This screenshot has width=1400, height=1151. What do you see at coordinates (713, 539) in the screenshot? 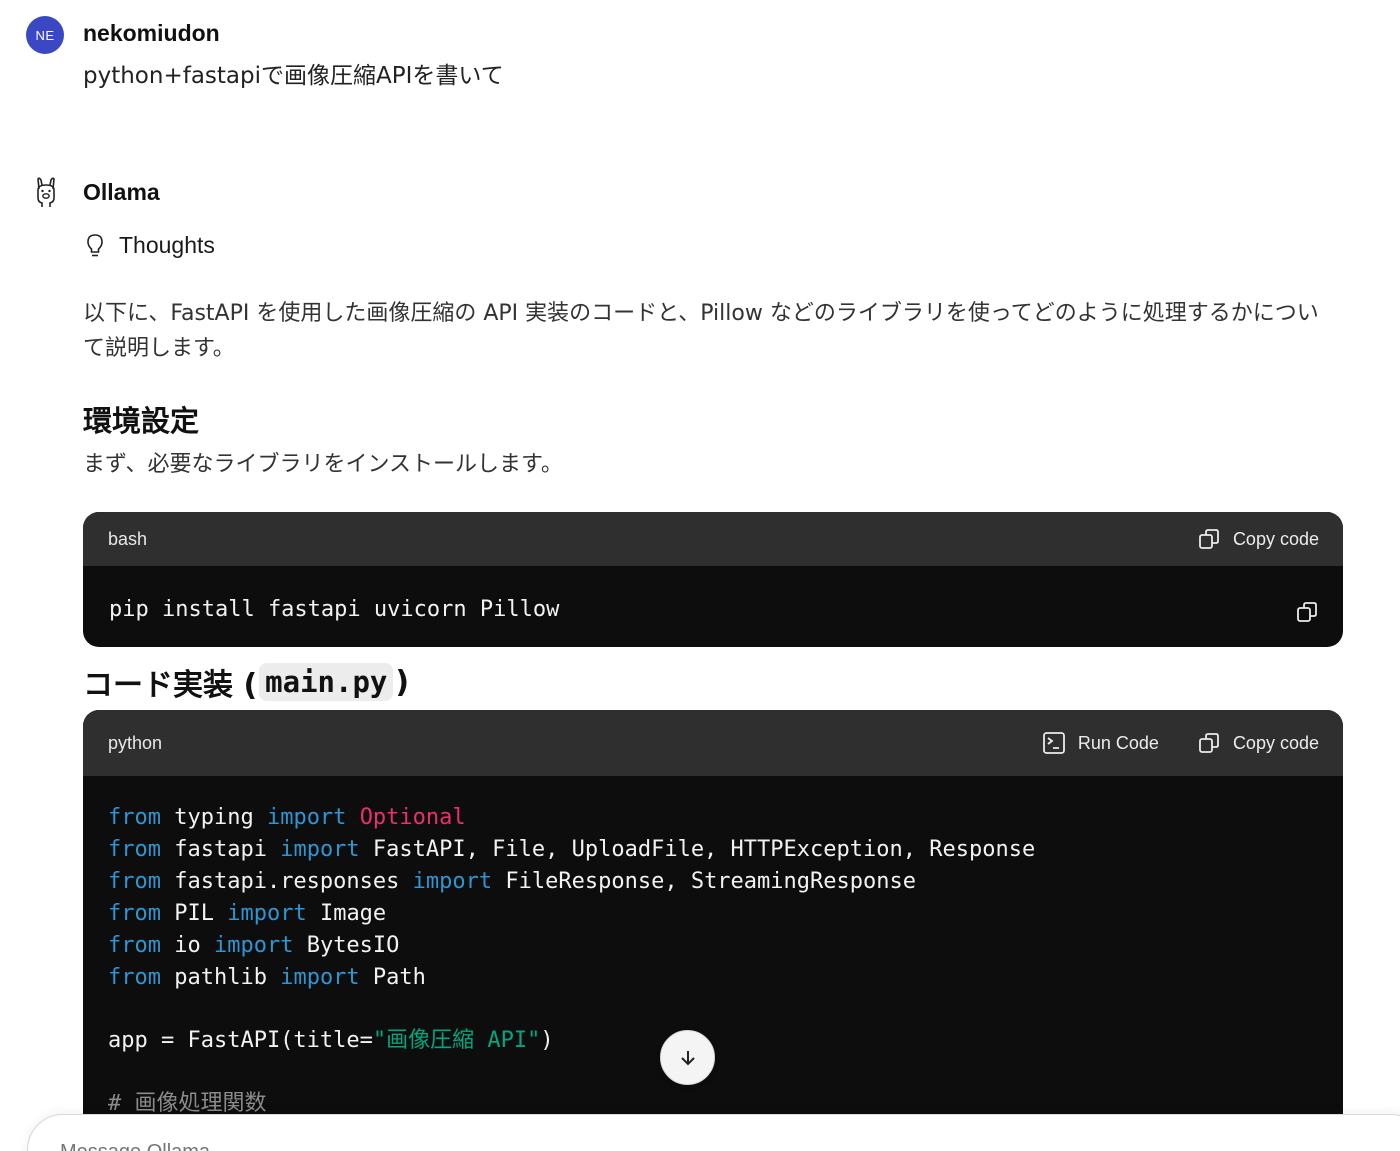
I see `code-header: bash Copy code` at bounding box center [713, 539].